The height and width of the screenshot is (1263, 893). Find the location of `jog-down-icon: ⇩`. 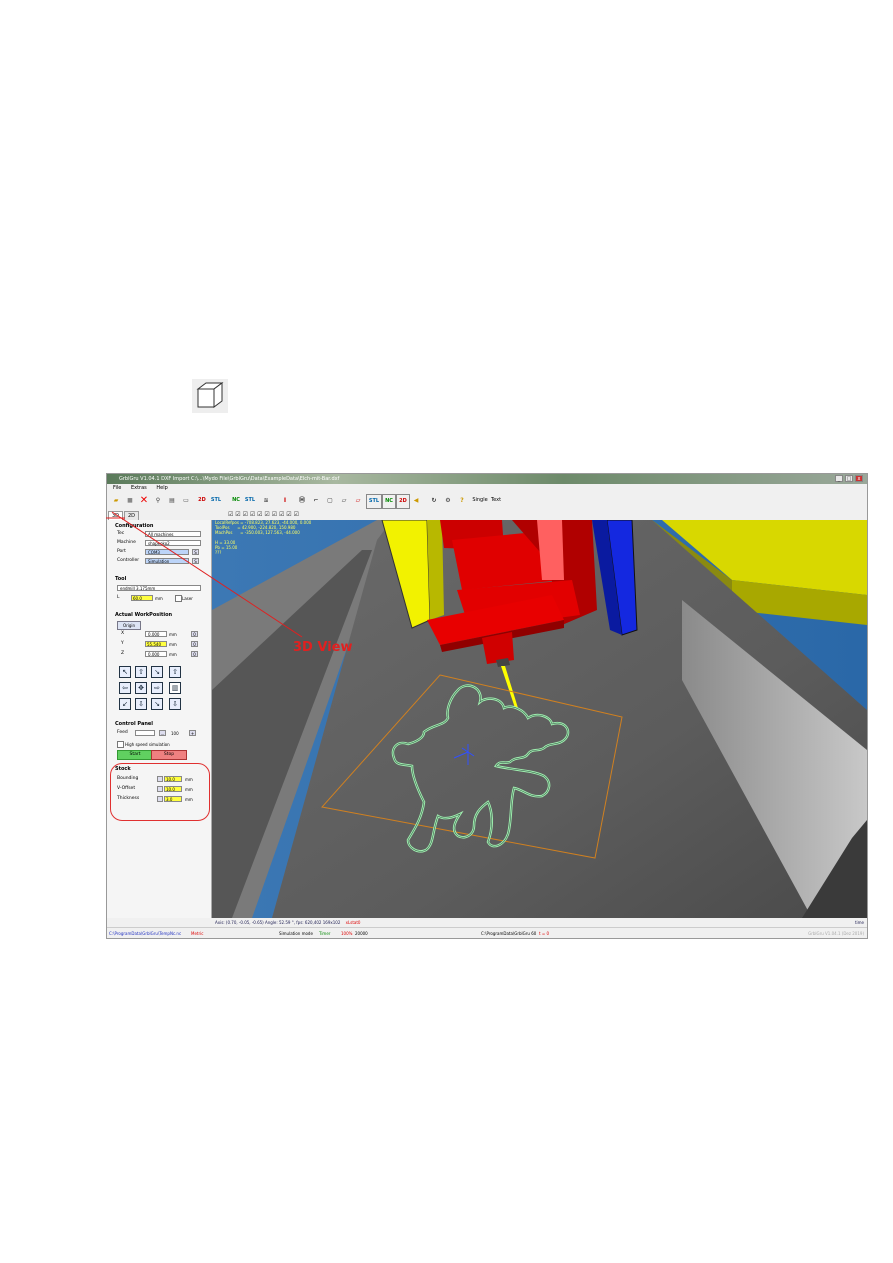

jog-down-icon: ⇩ is located at coordinates (141, 704).